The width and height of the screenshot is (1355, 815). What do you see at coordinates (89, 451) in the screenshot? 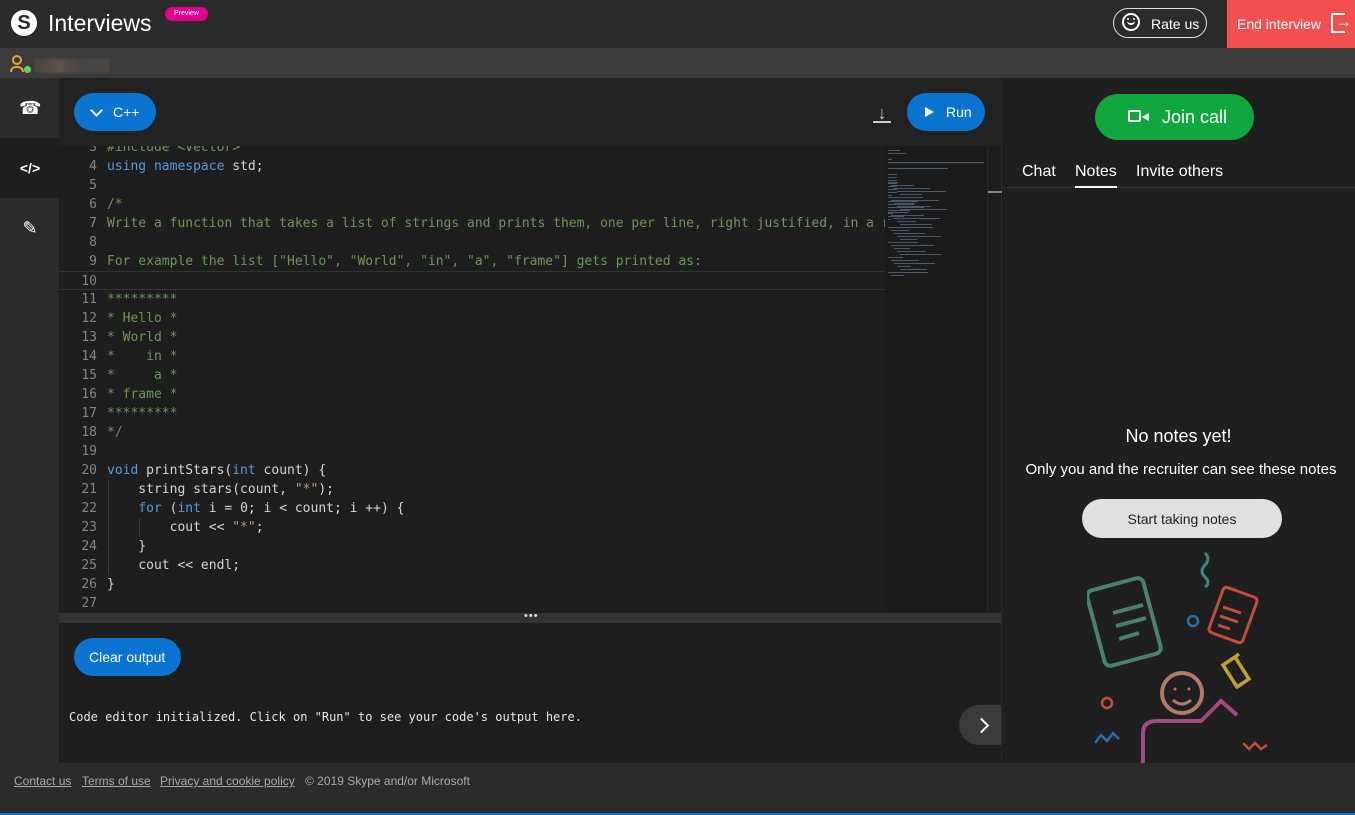
I see `line-number: 19` at bounding box center [89, 451].